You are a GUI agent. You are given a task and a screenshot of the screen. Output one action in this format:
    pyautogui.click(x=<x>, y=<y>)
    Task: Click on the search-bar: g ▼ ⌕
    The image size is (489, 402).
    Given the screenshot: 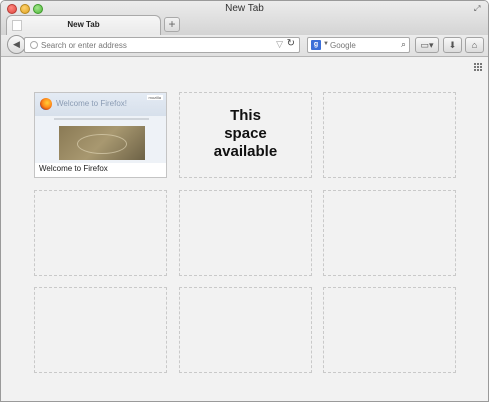 What is the action you would take?
    pyautogui.click(x=358, y=45)
    